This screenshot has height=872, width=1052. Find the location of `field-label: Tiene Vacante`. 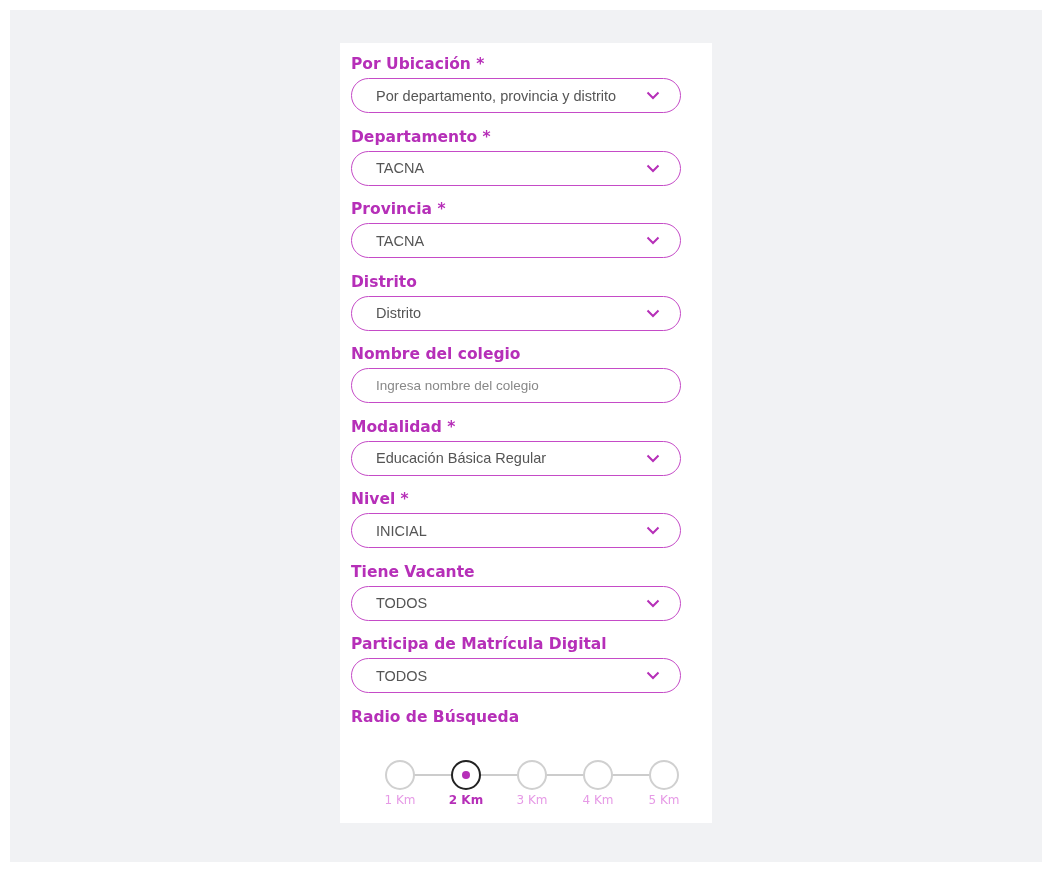

field-label: Tiene Vacante is located at coordinates (413, 572).